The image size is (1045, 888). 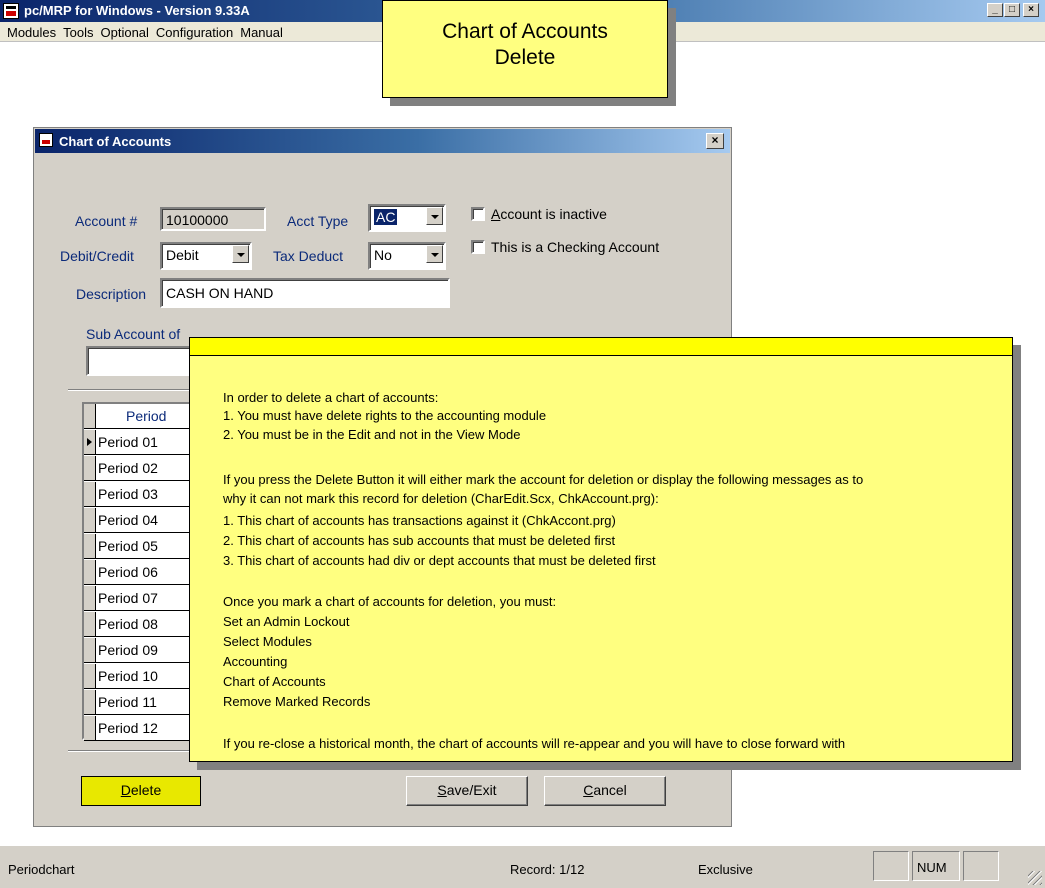 I want to click on status-bar: Periodchart Record: 1/12 Exclusive NUM, so click(x=522, y=866).